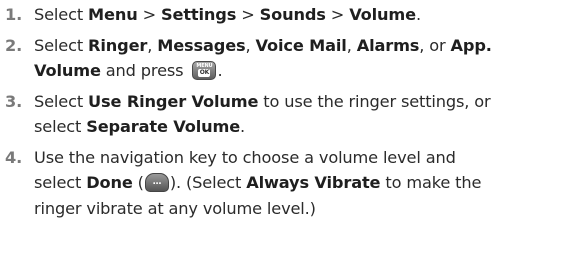  Describe the element at coordinates (14, 45) in the screenshot. I see `step-number: 2.` at that location.